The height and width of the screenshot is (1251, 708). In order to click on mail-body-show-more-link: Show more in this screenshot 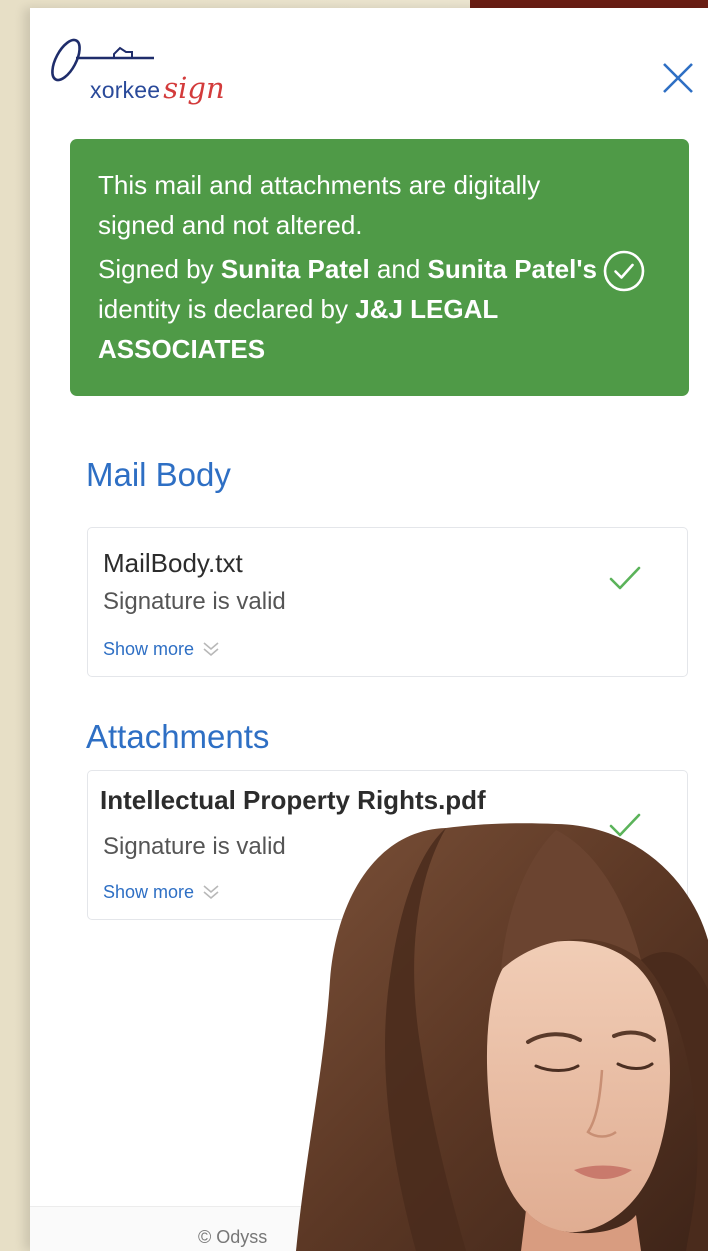, I will do `click(161, 649)`.